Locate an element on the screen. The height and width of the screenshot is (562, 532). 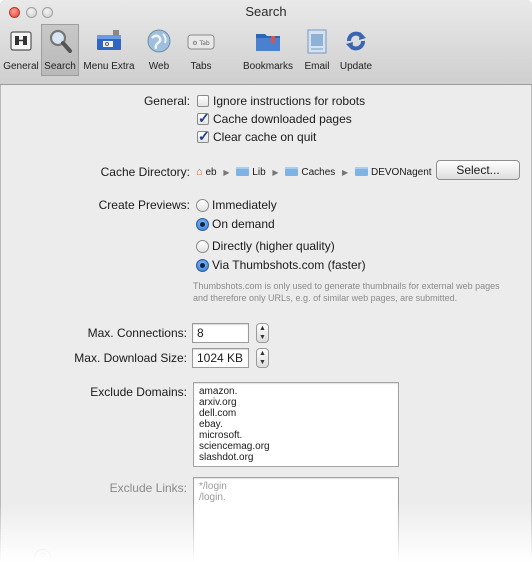
cache-directory-path: ⌂ eb ▶ Lib ▶ Caches ▶ DEVONagent is located at coordinates (314, 172).